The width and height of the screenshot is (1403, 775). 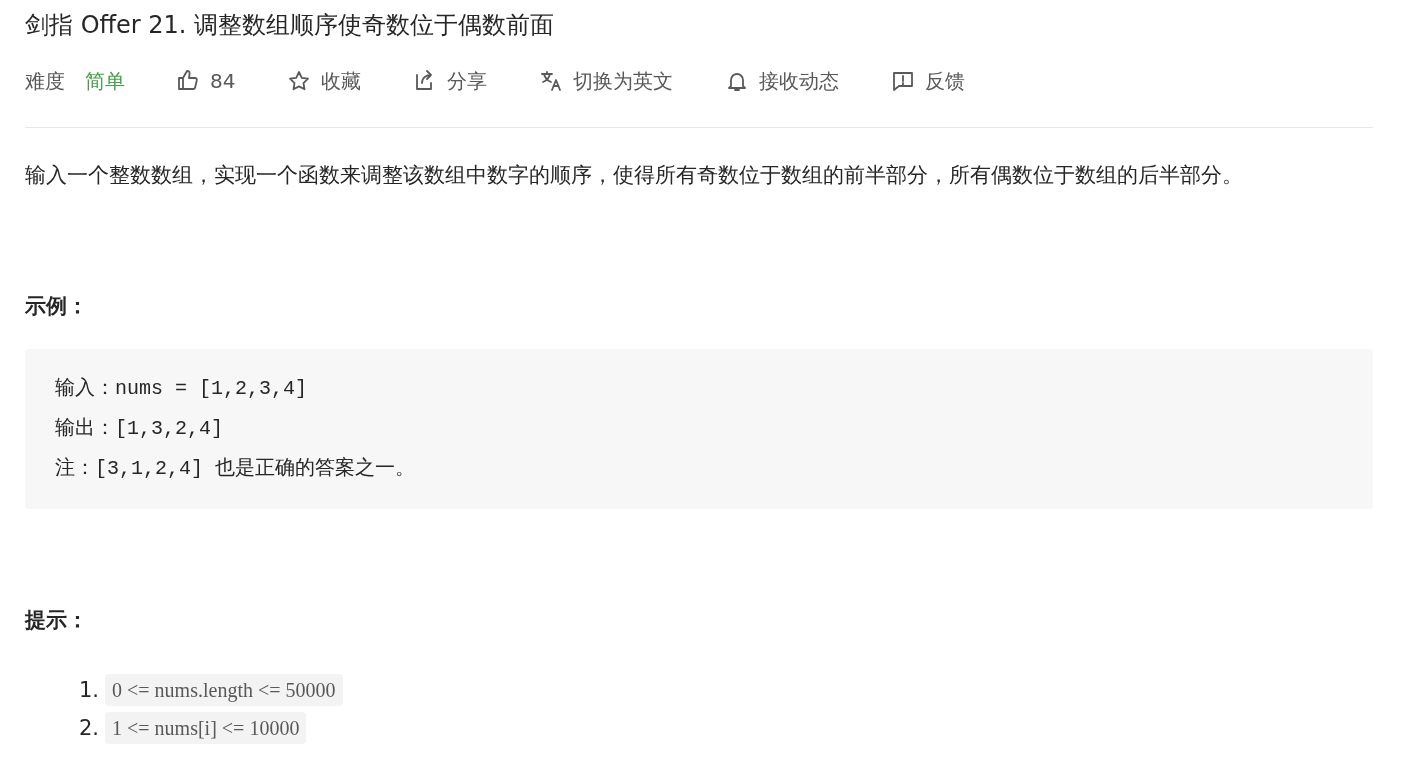 What do you see at coordinates (782, 81) in the screenshot?
I see `subscribe-button: 接收动态` at bounding box center [782, 81].